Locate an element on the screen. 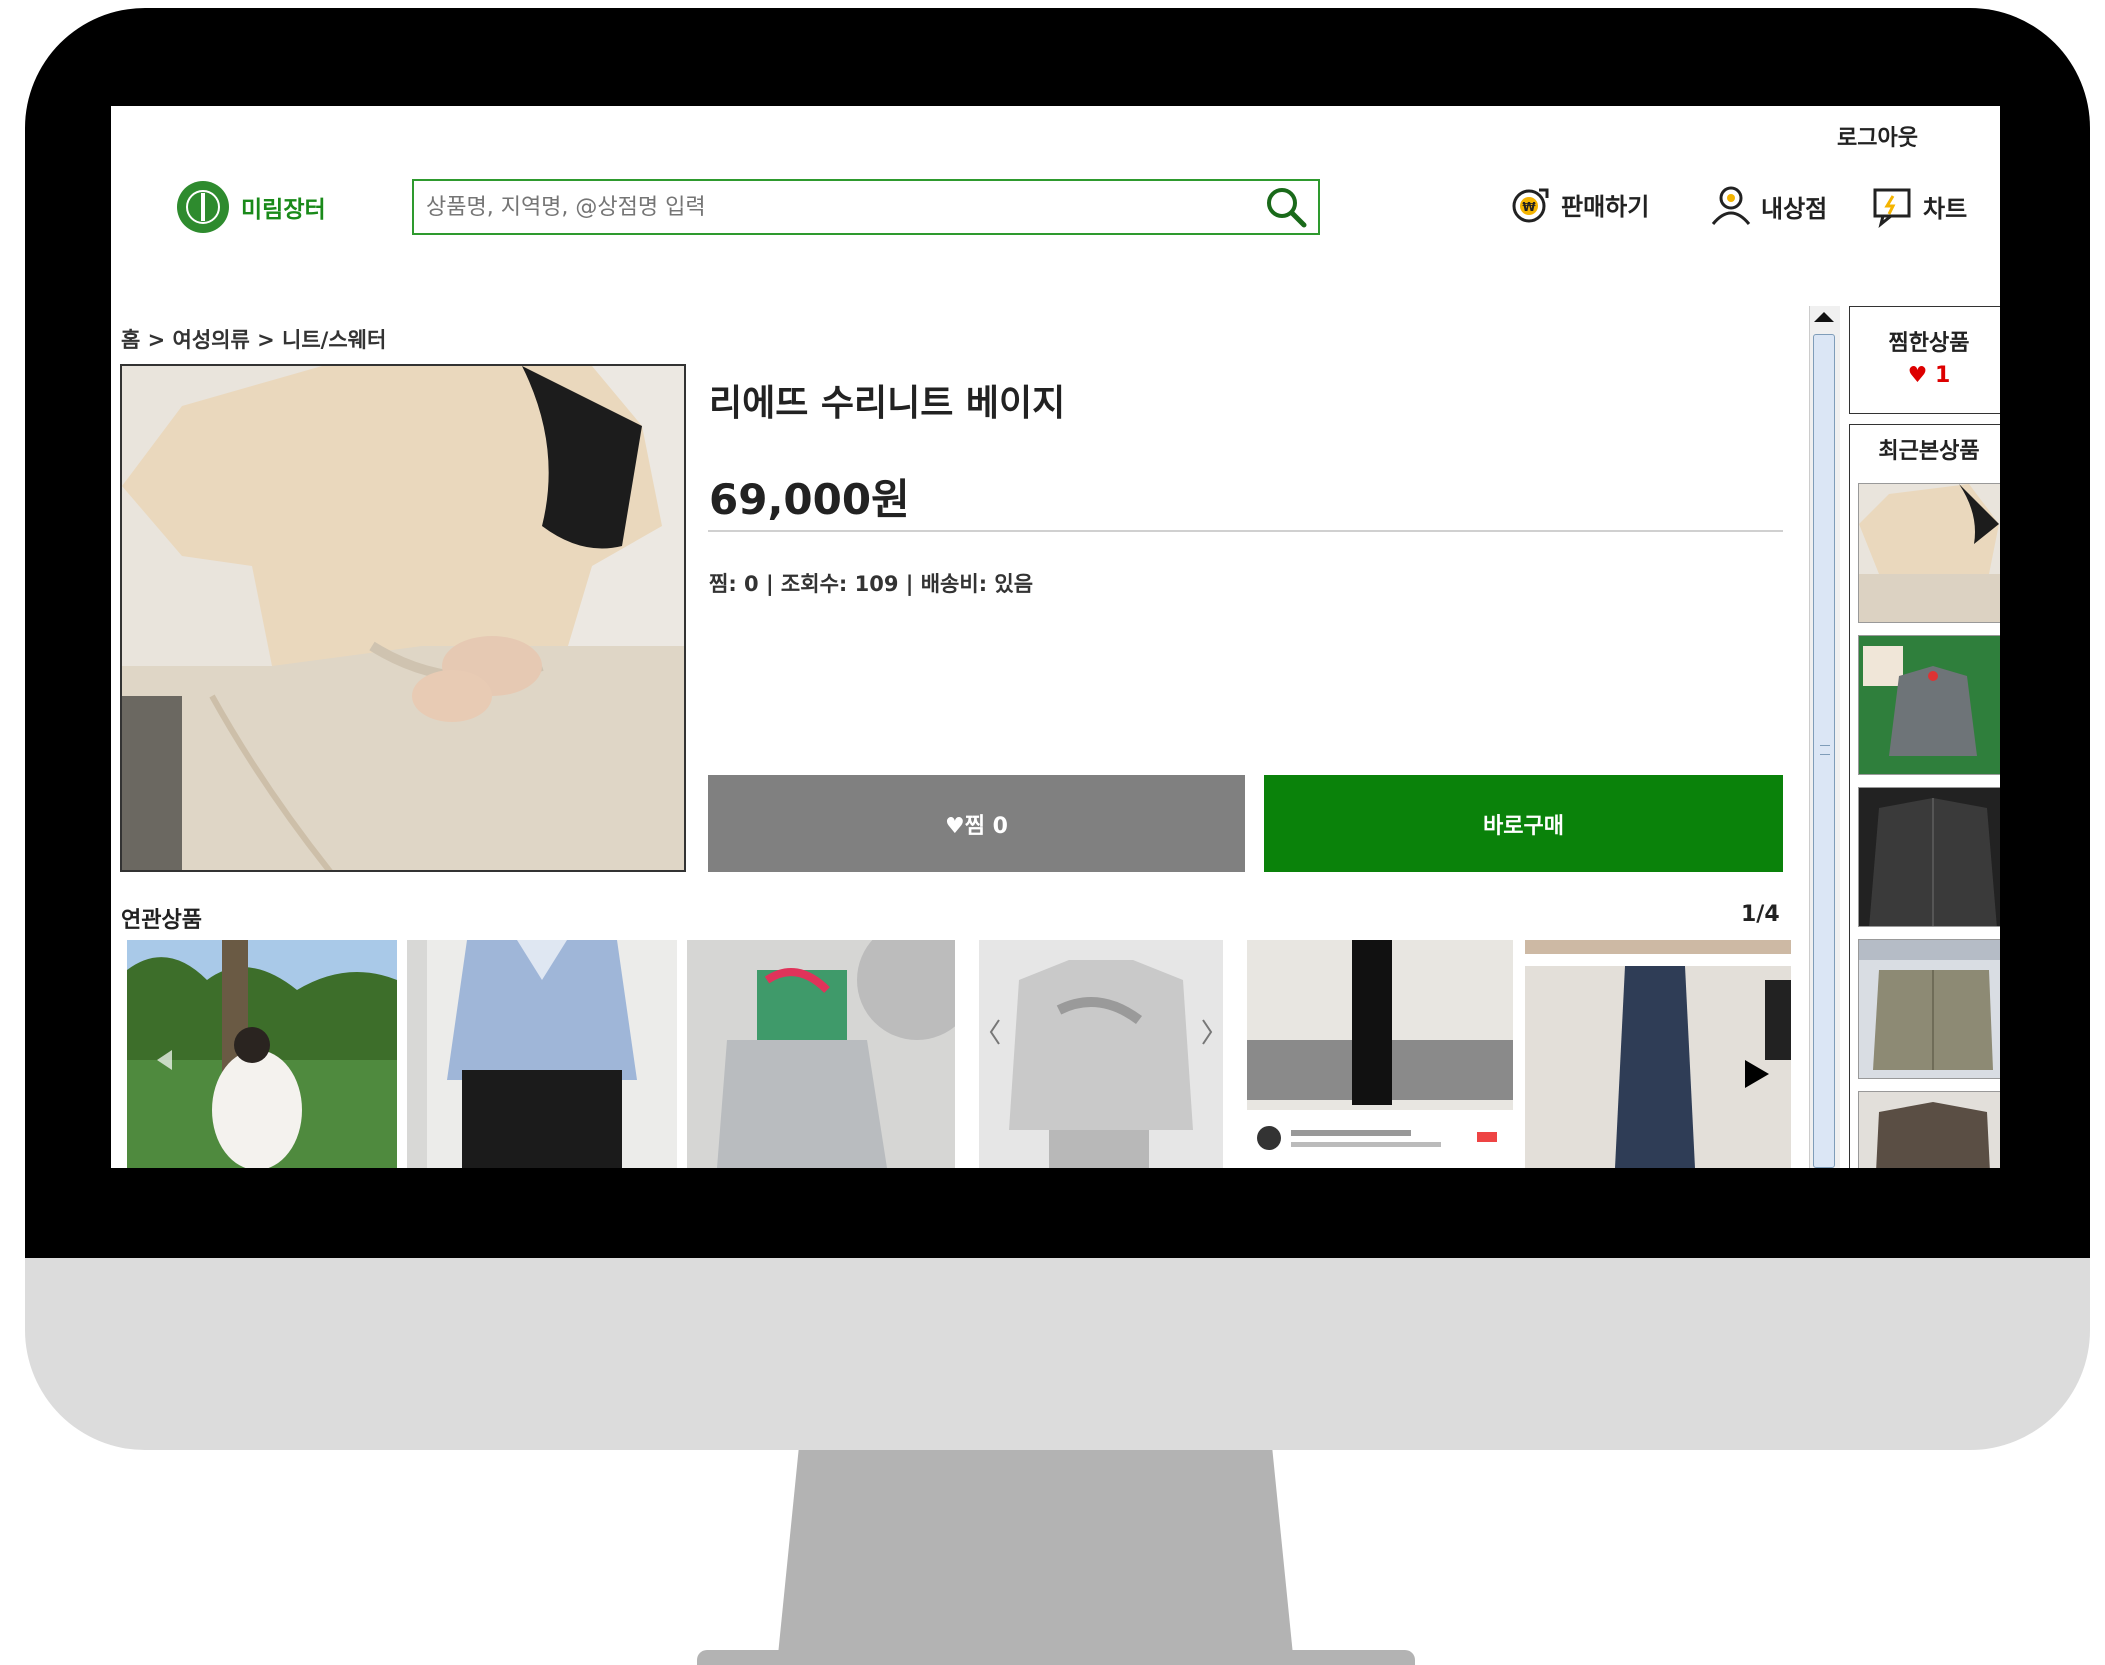 This screenshot has width=2105, height=1665. buy-now-button: 바로구매 is located at coordinates (1523, 823).